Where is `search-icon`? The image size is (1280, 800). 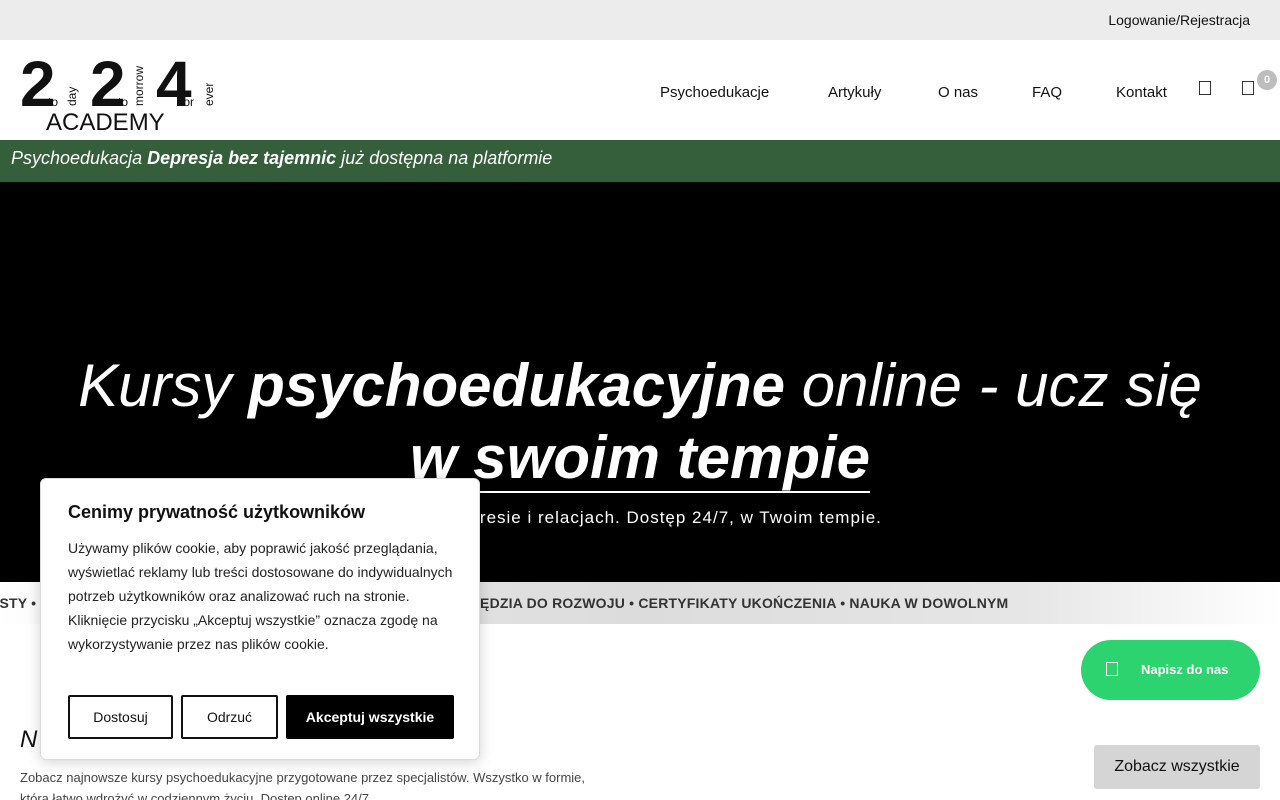
search-icon is located at coordinates (1205, 89).